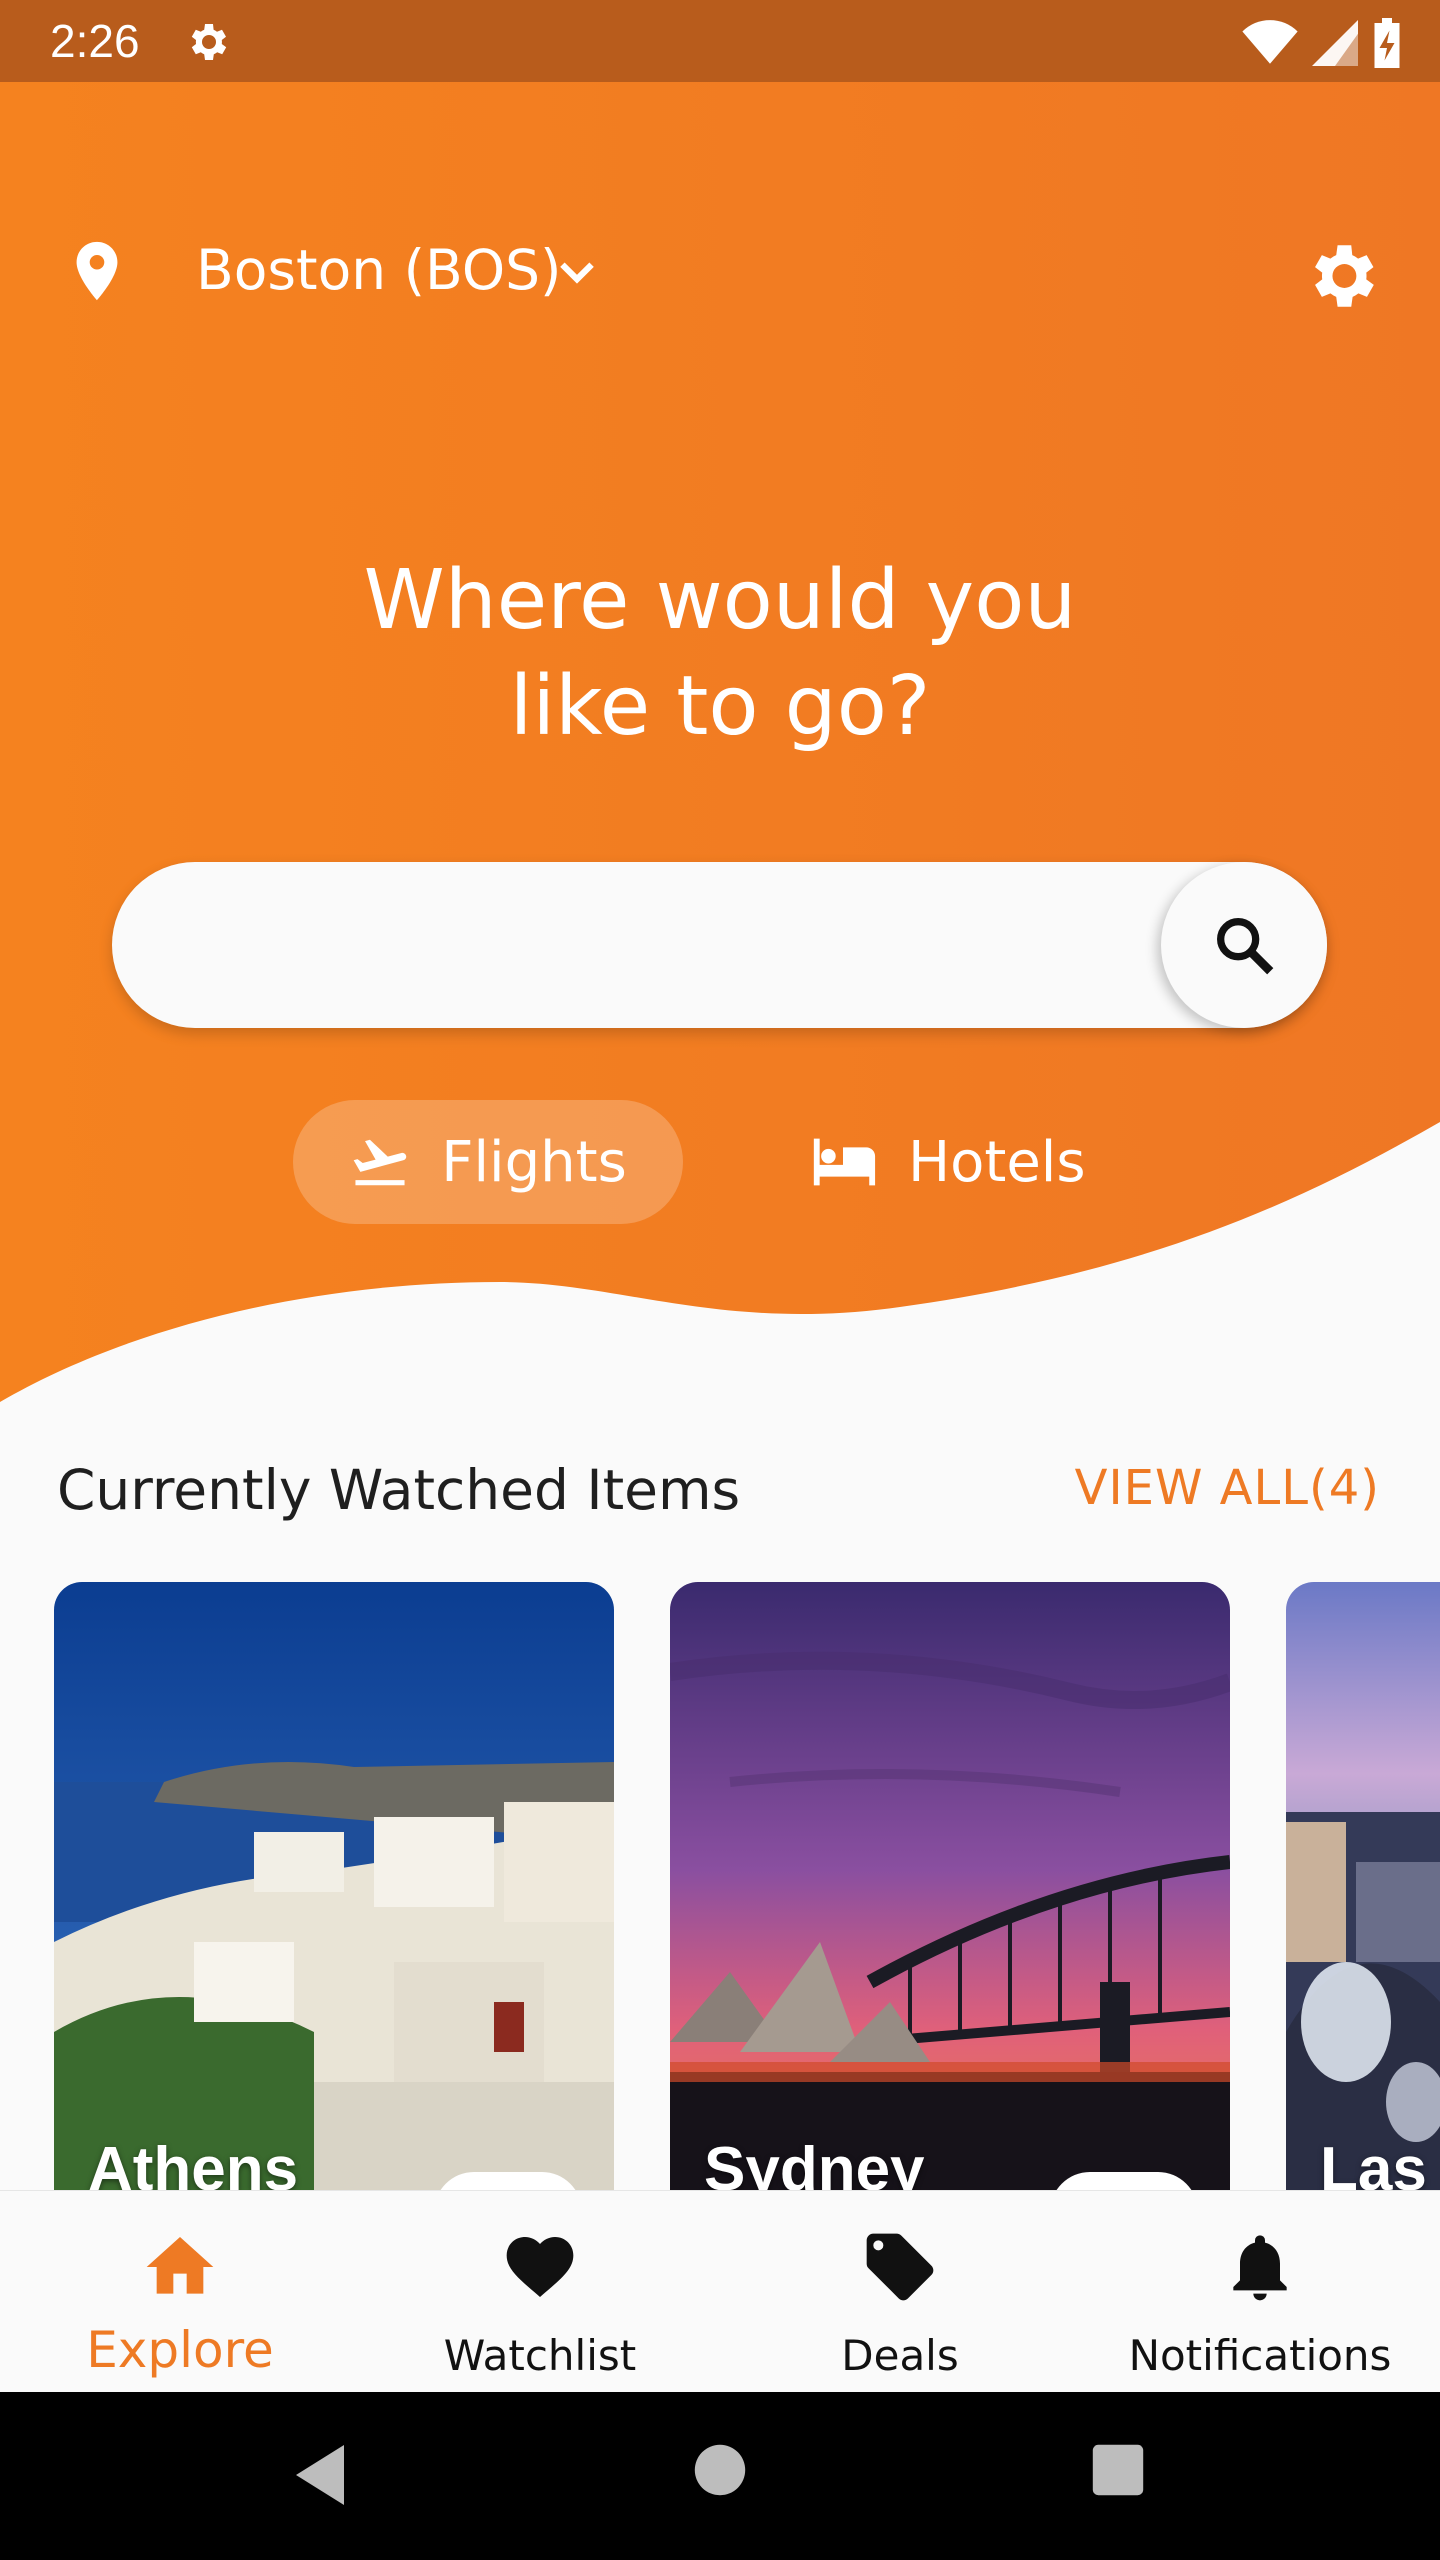 The width and height of the screenshot is (1440, 2560). Describe the element at coordinates (180, 2350) in the screenshot. I see `nav-label-explore: Explore` at that location.